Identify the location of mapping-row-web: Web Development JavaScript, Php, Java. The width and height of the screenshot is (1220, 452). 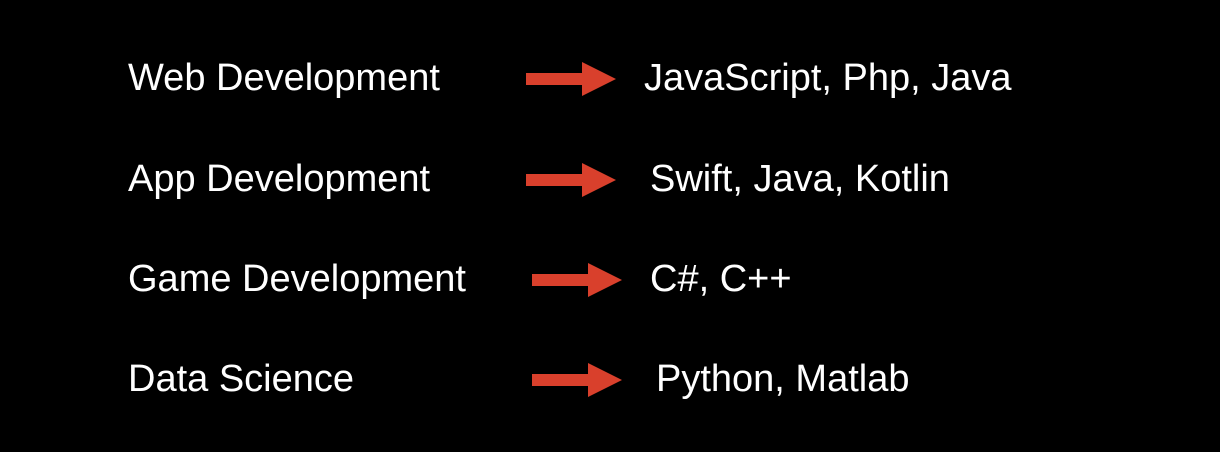
(610, 78).